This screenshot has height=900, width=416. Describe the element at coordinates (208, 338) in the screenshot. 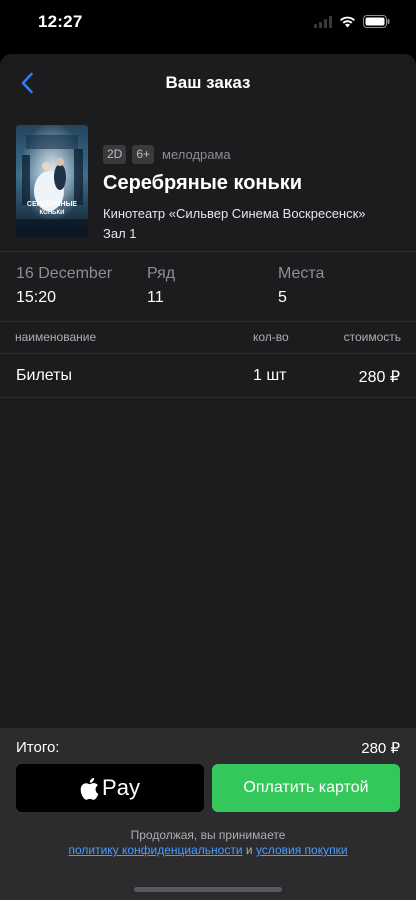

I see `order-table-header: наименование кол-во стоимость` at that location.